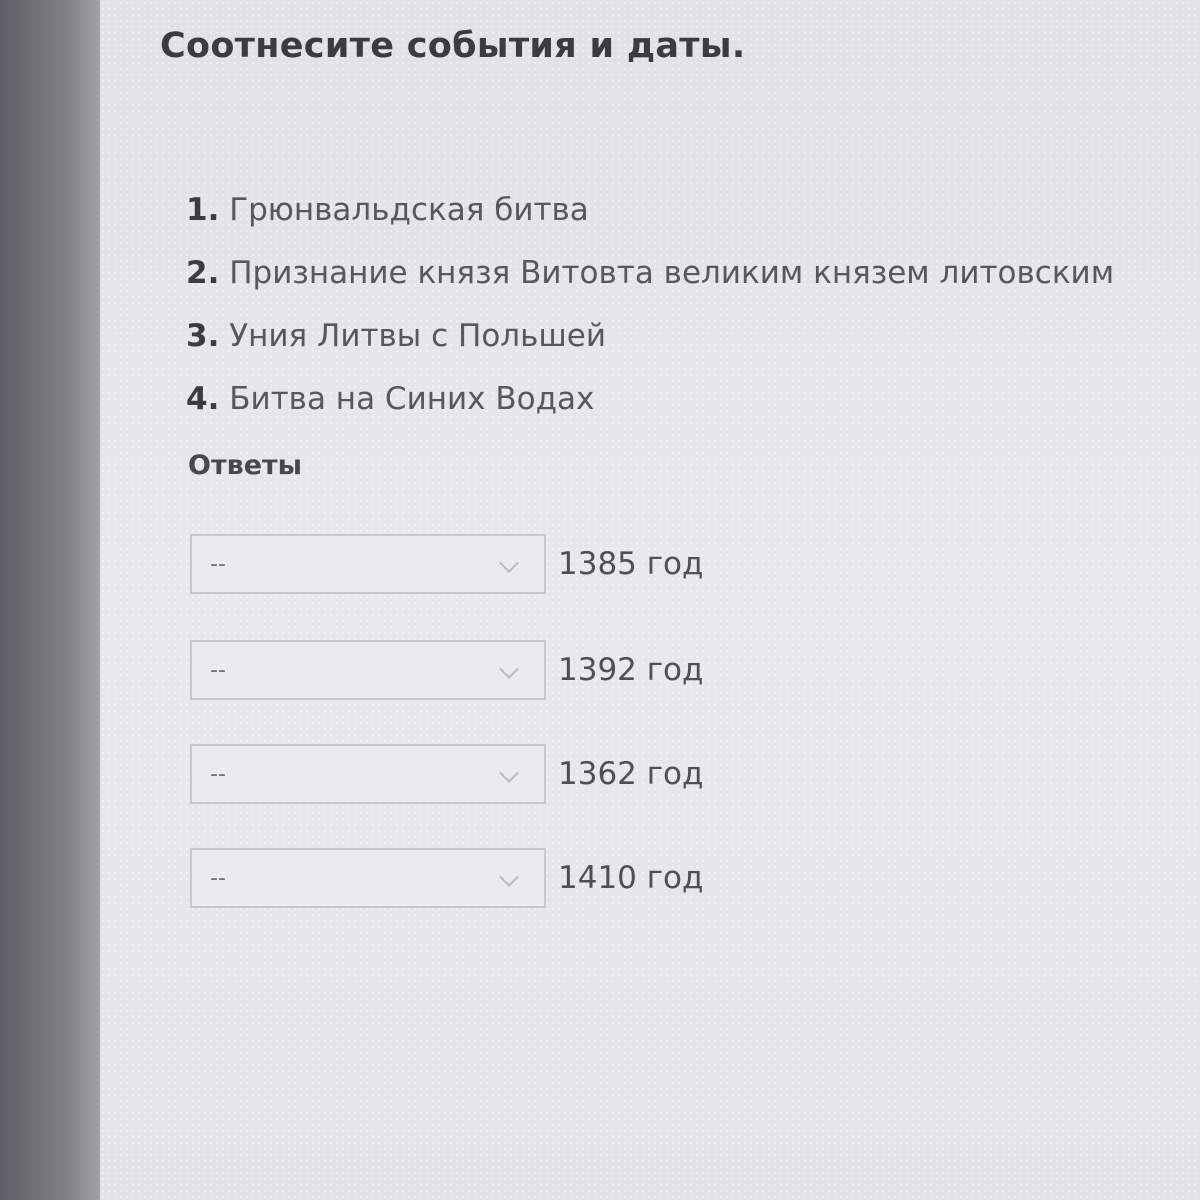 The width and height of the screenshot is (1200, 1200). I want to click on year-label: 1385 год, so click(631, 564).